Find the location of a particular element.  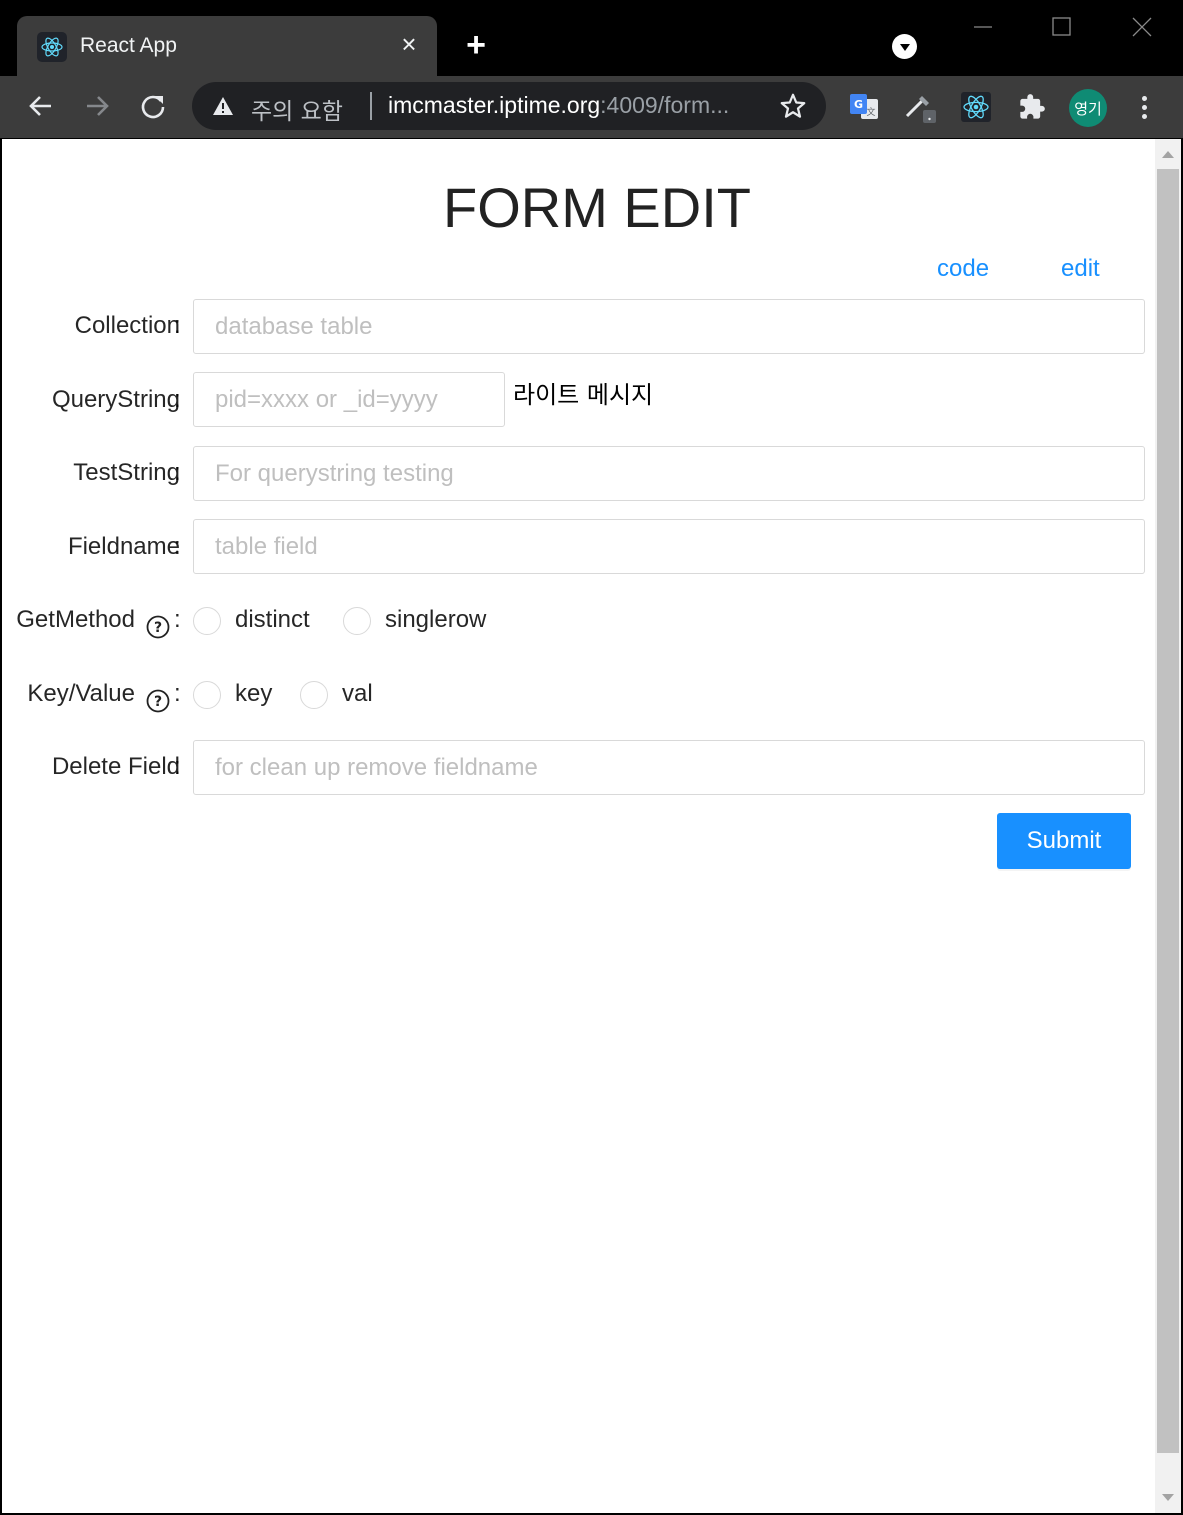

edit-link: edit is located at coordinates (1080, 269).